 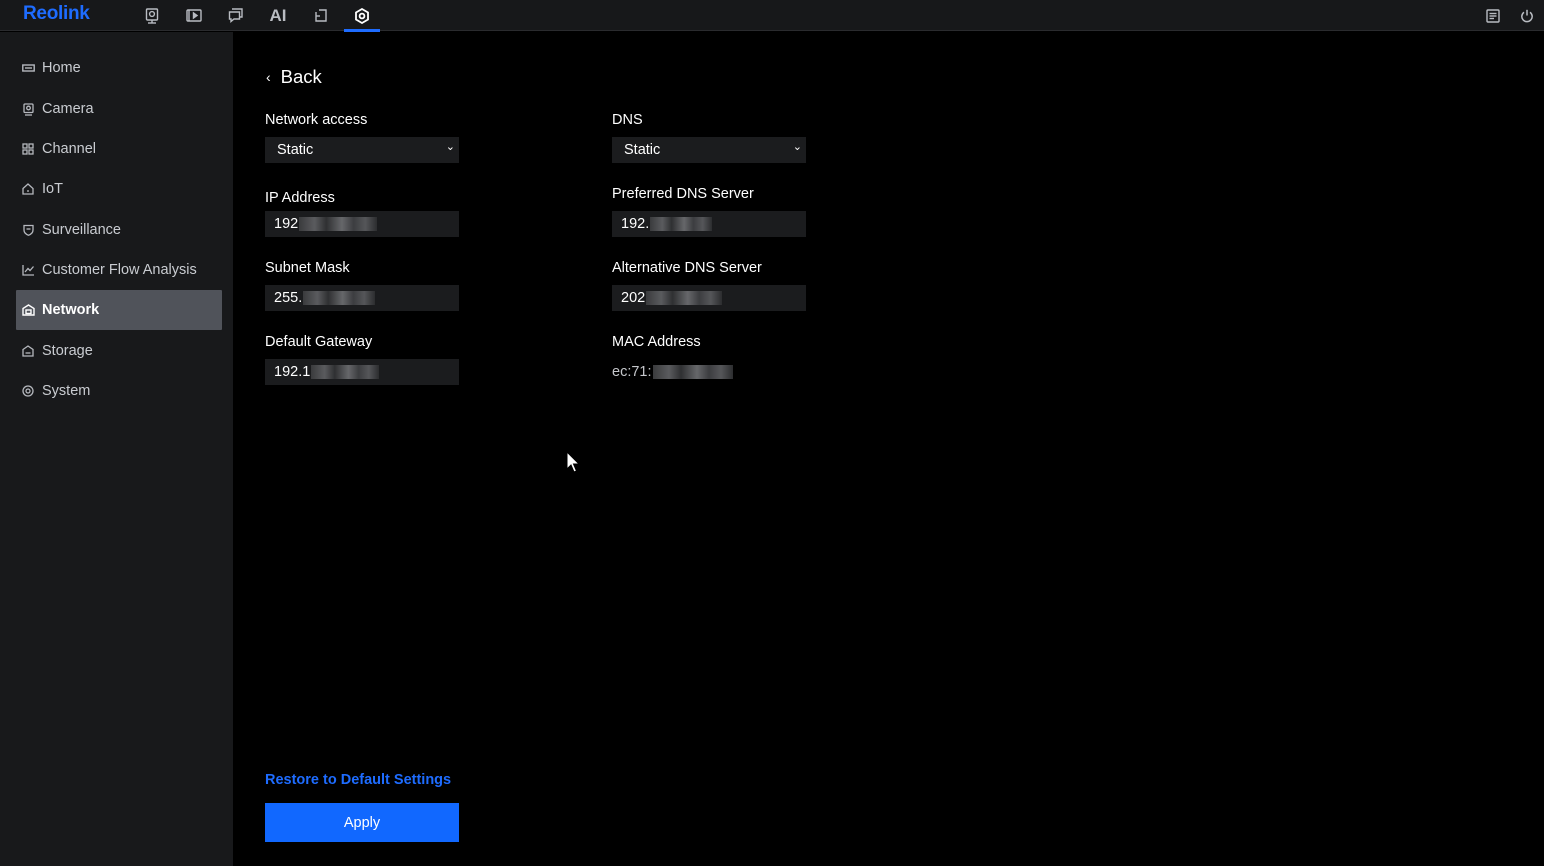 What do you see at coordinates (362, 822) in the screenshot?
I see `apply-button: Apply` at bounding box center [362, 822].